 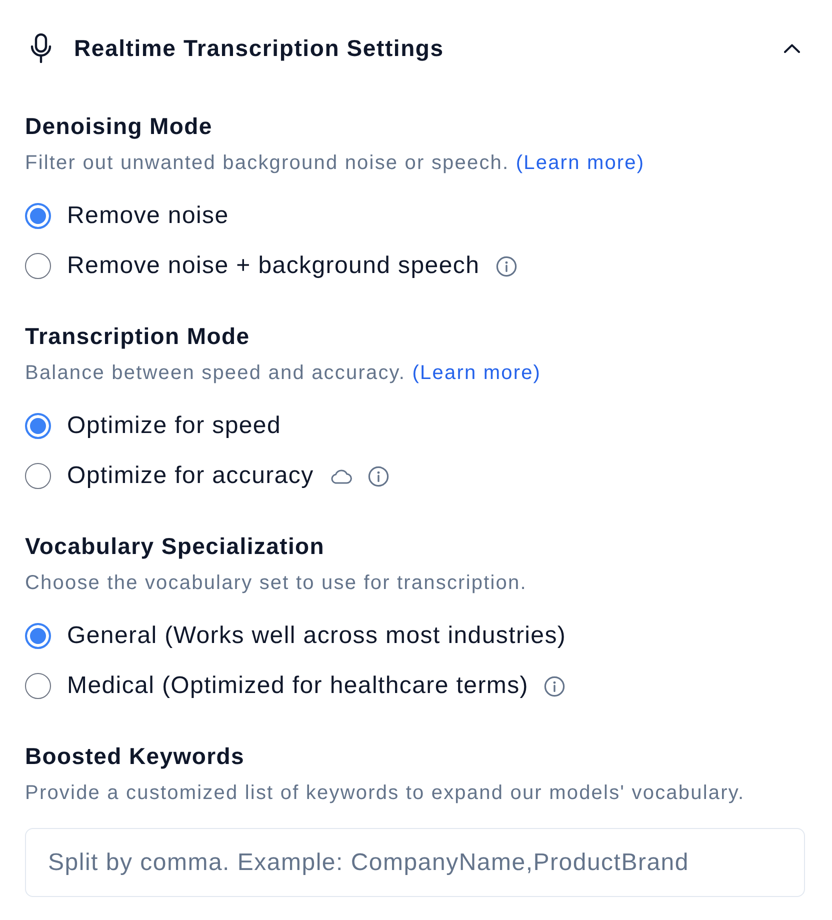 I want to click on section-description: Choose the vocabulary set to use for transcription., so click(x=276, y=583).